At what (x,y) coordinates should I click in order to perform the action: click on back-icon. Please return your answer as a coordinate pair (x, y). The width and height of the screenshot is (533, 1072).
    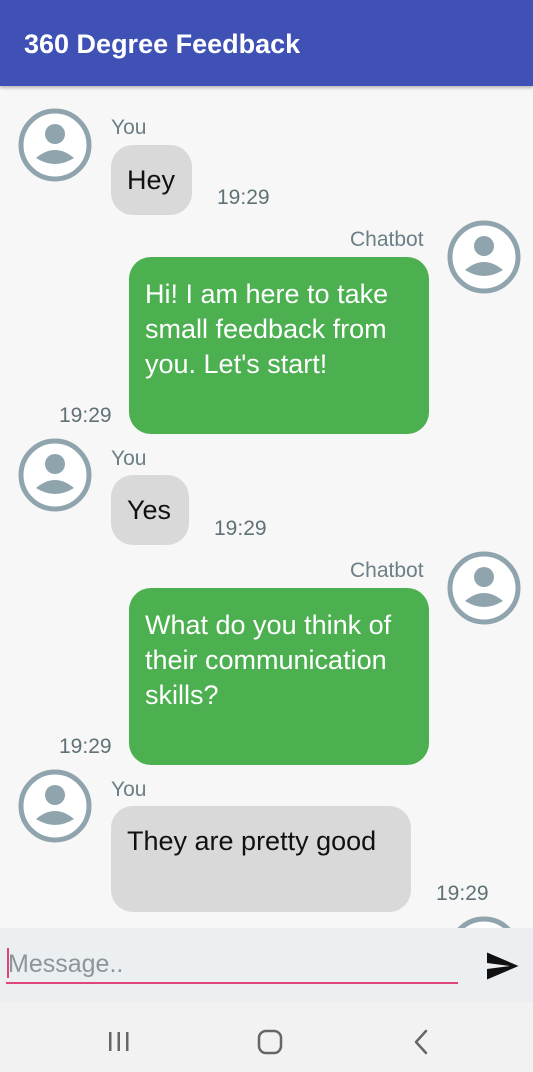
    Looking at the image, I should click on (422, 1042).